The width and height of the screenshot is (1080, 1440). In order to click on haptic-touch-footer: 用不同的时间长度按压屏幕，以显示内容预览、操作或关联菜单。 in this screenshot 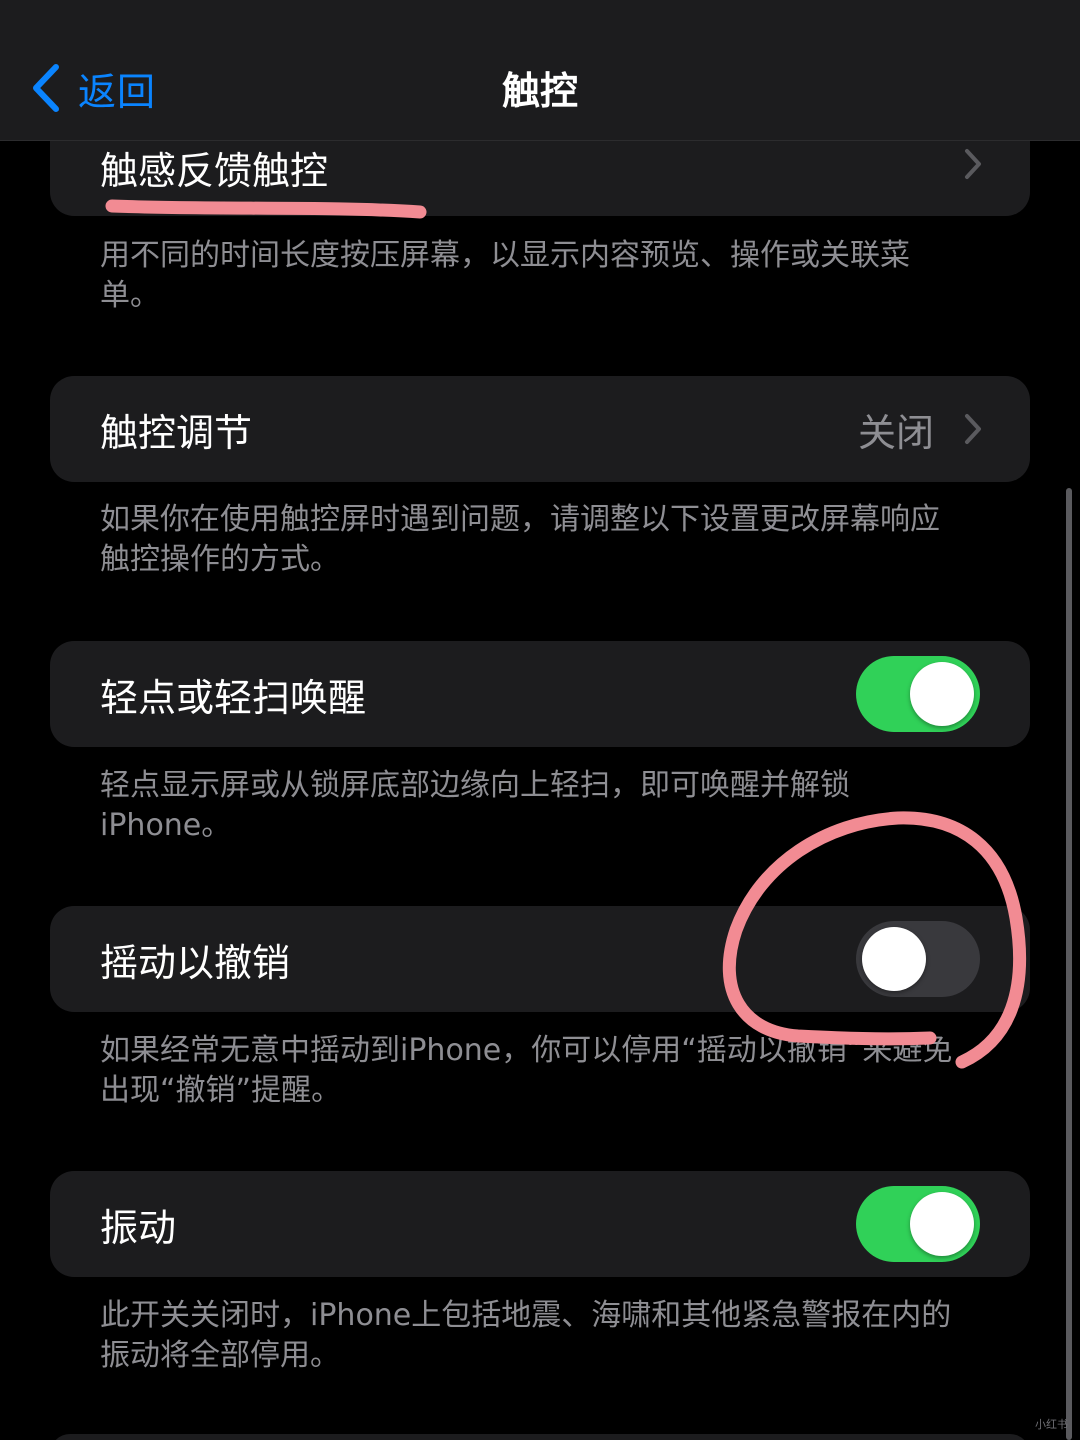, I will do `click(505, 275)`.